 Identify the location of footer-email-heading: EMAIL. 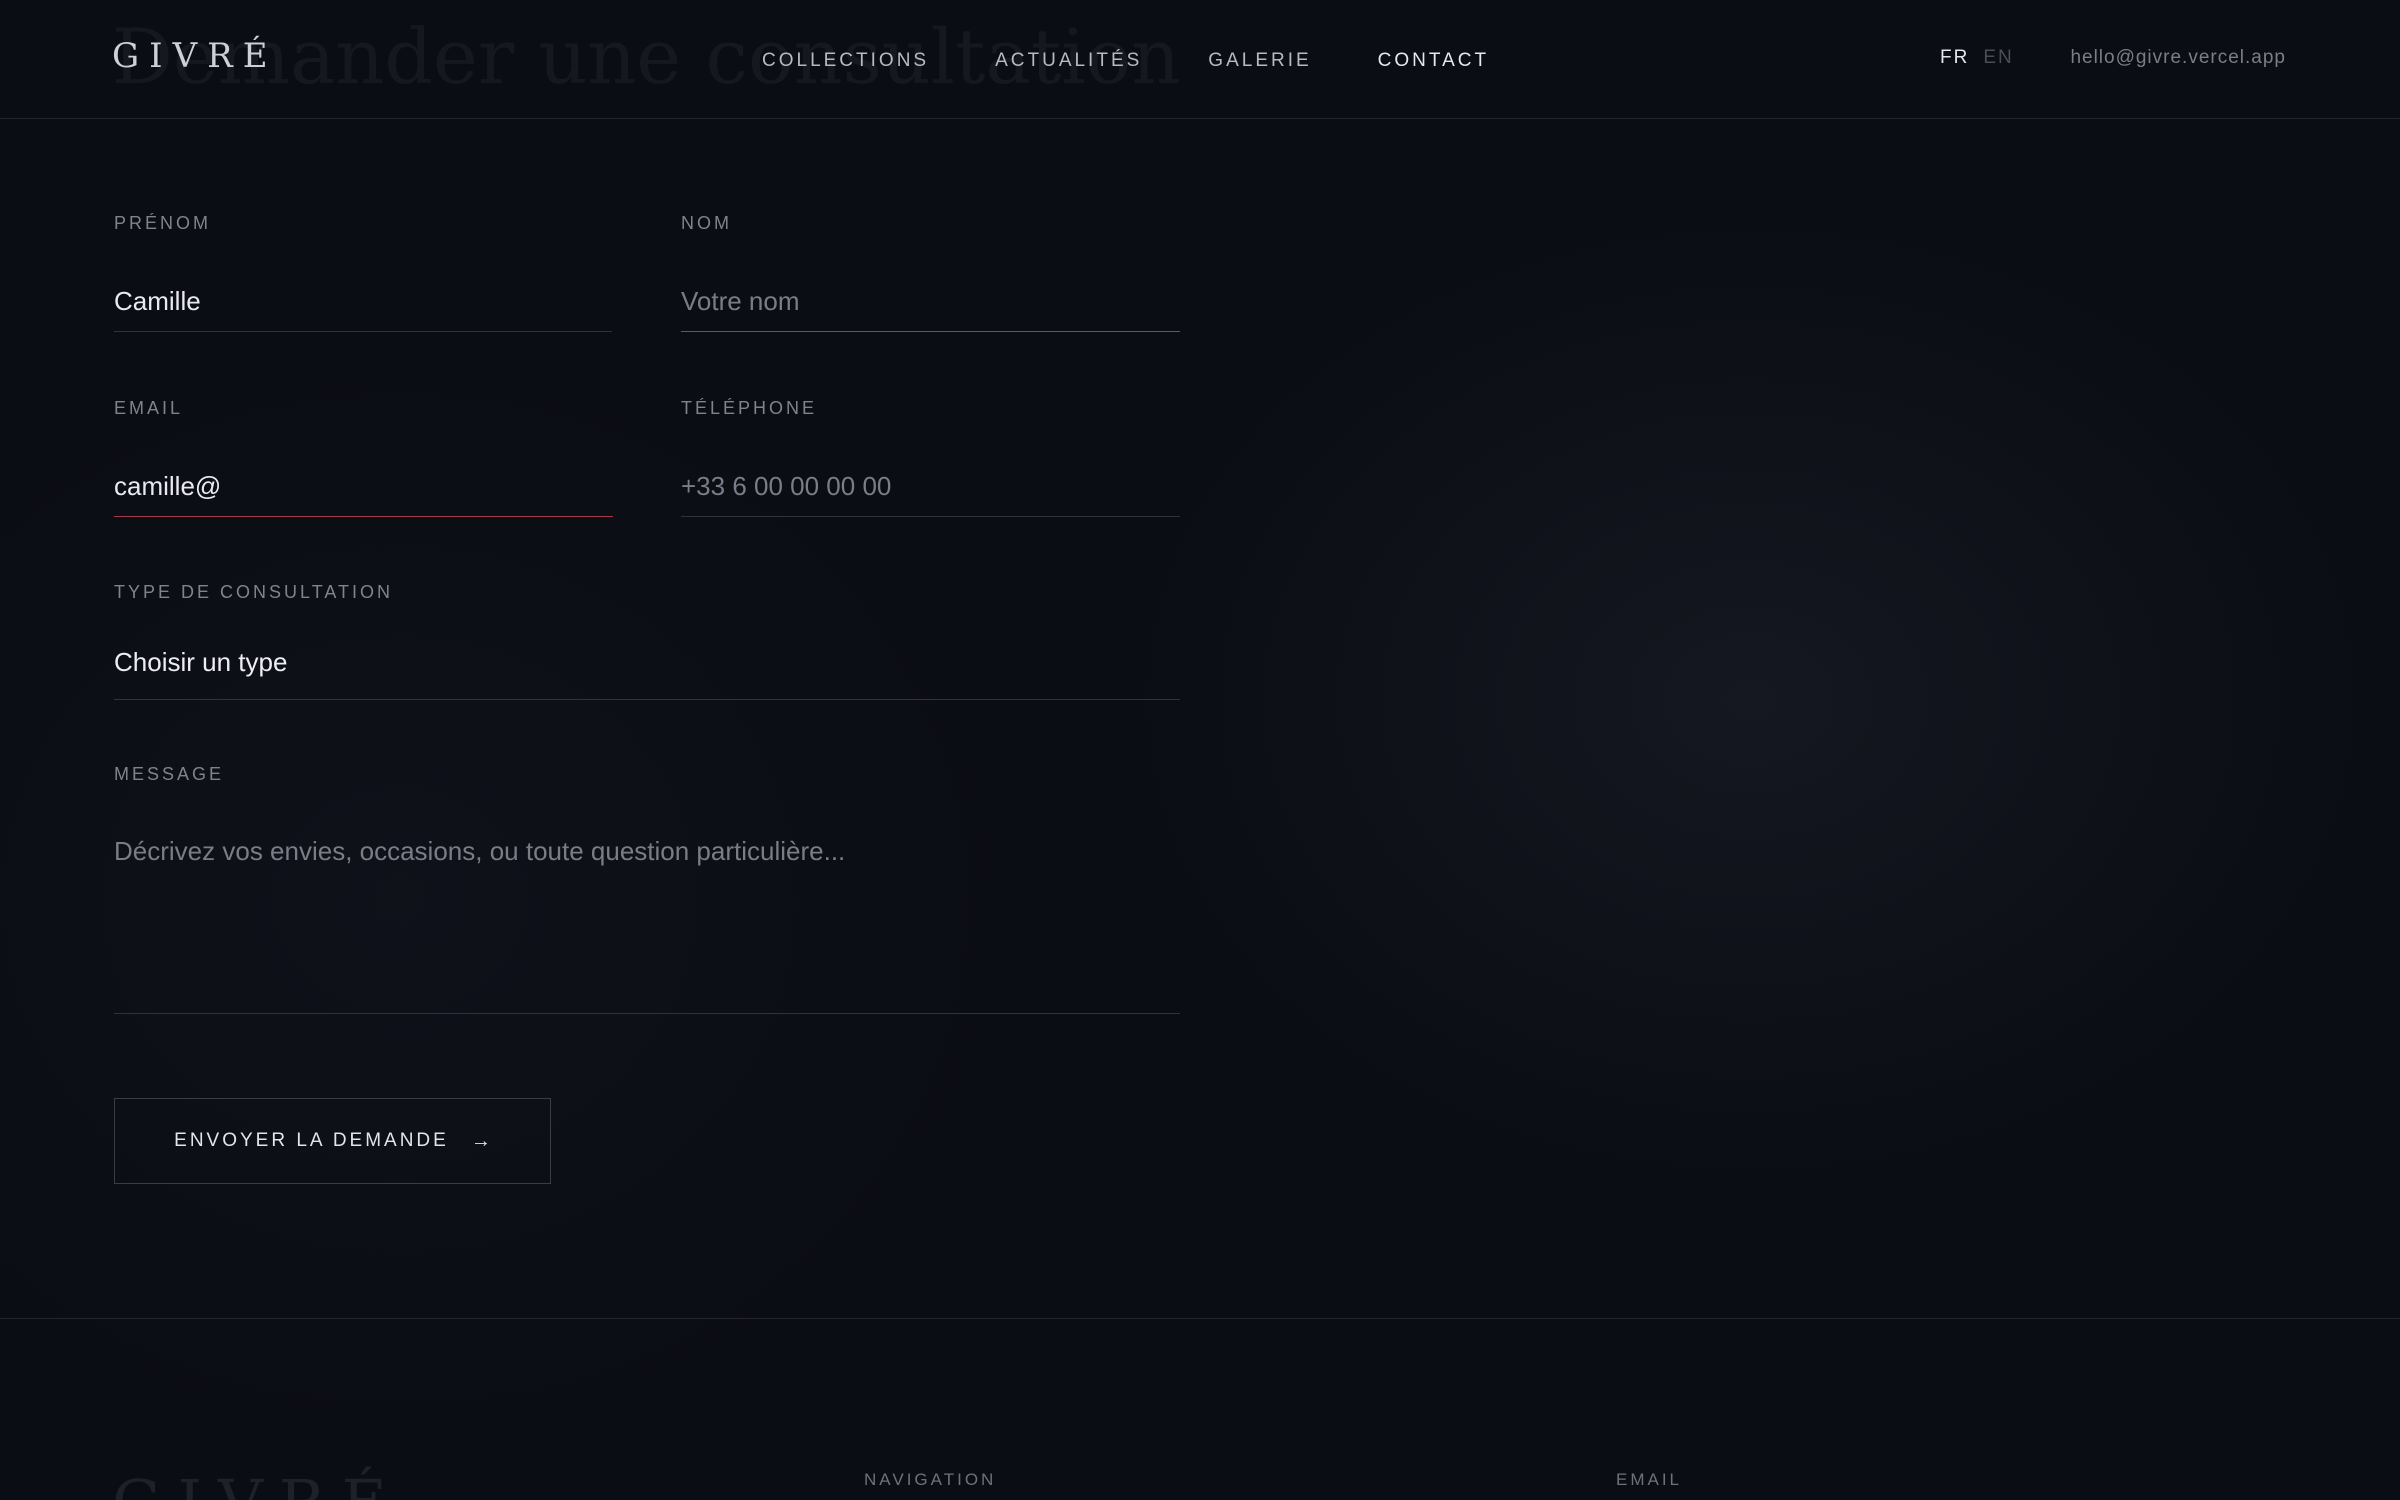
(1649, 1479).